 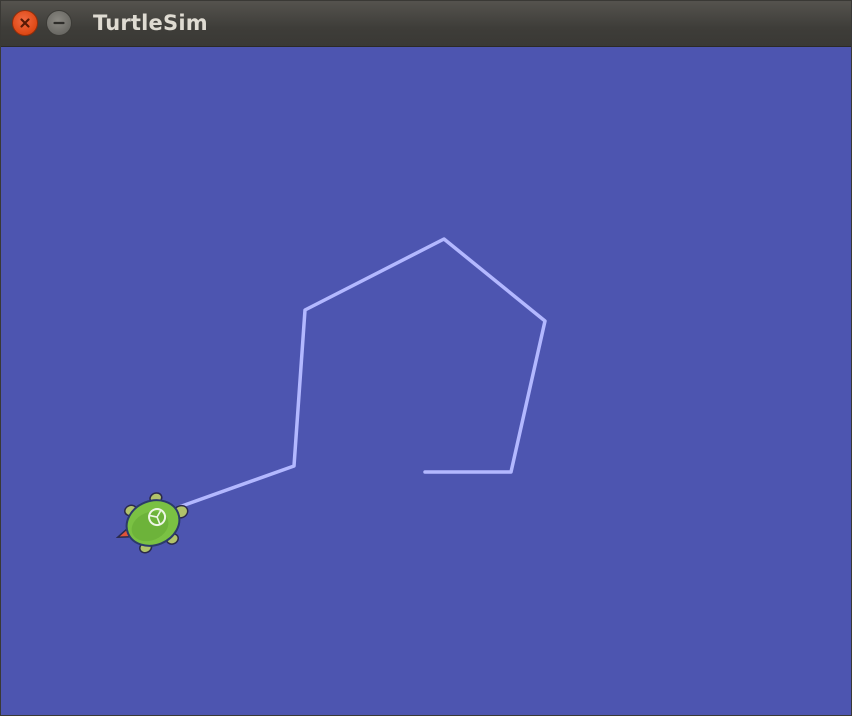 I want to click on minimize-button, so click(x=59, y=23).